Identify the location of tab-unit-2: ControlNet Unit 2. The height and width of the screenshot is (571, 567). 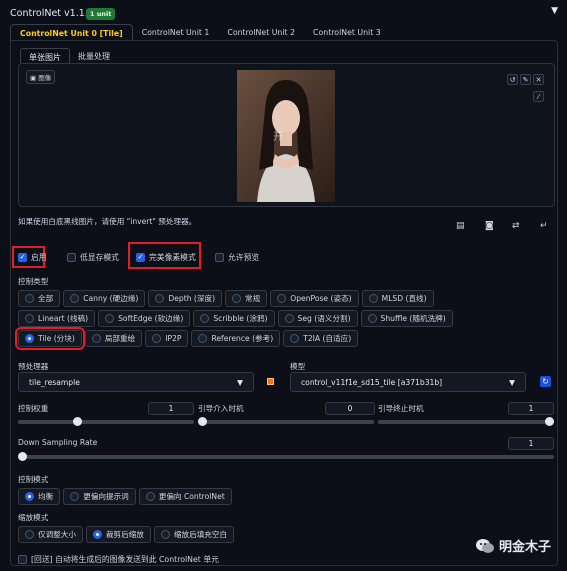
(261, 32).